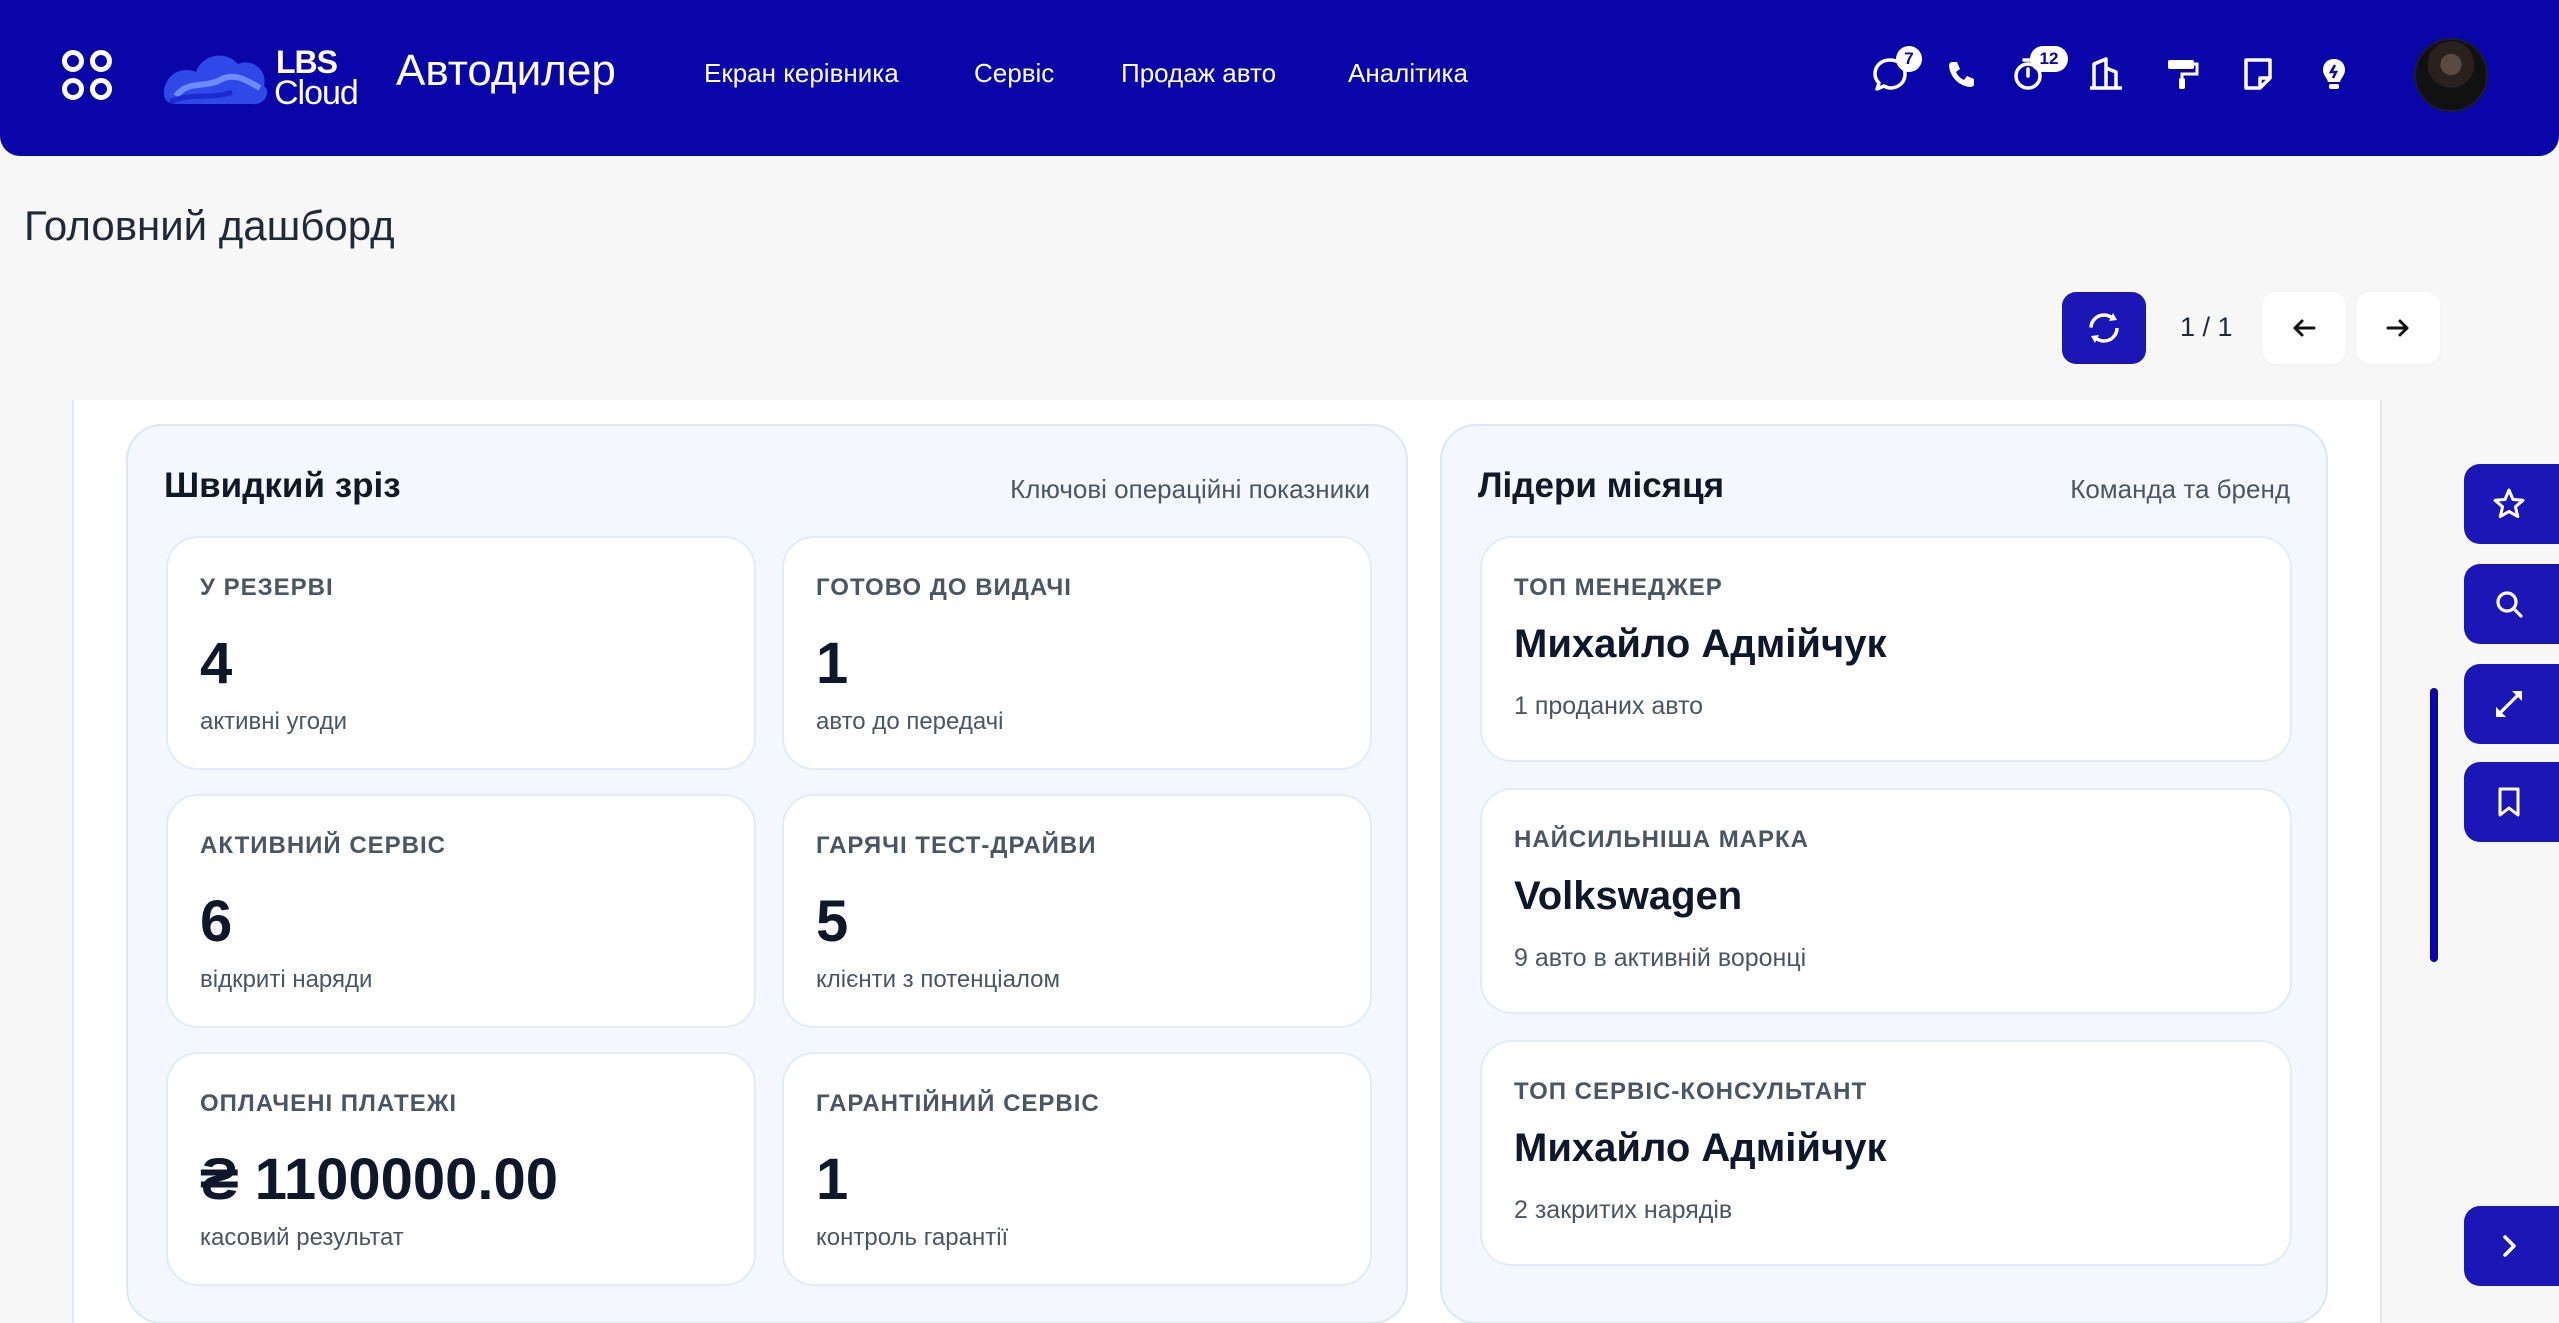 The image size is (2559, 1323). I want to click on metric-label: ГОТОВО ДО ВИДАЧІ, so click(944, 587).